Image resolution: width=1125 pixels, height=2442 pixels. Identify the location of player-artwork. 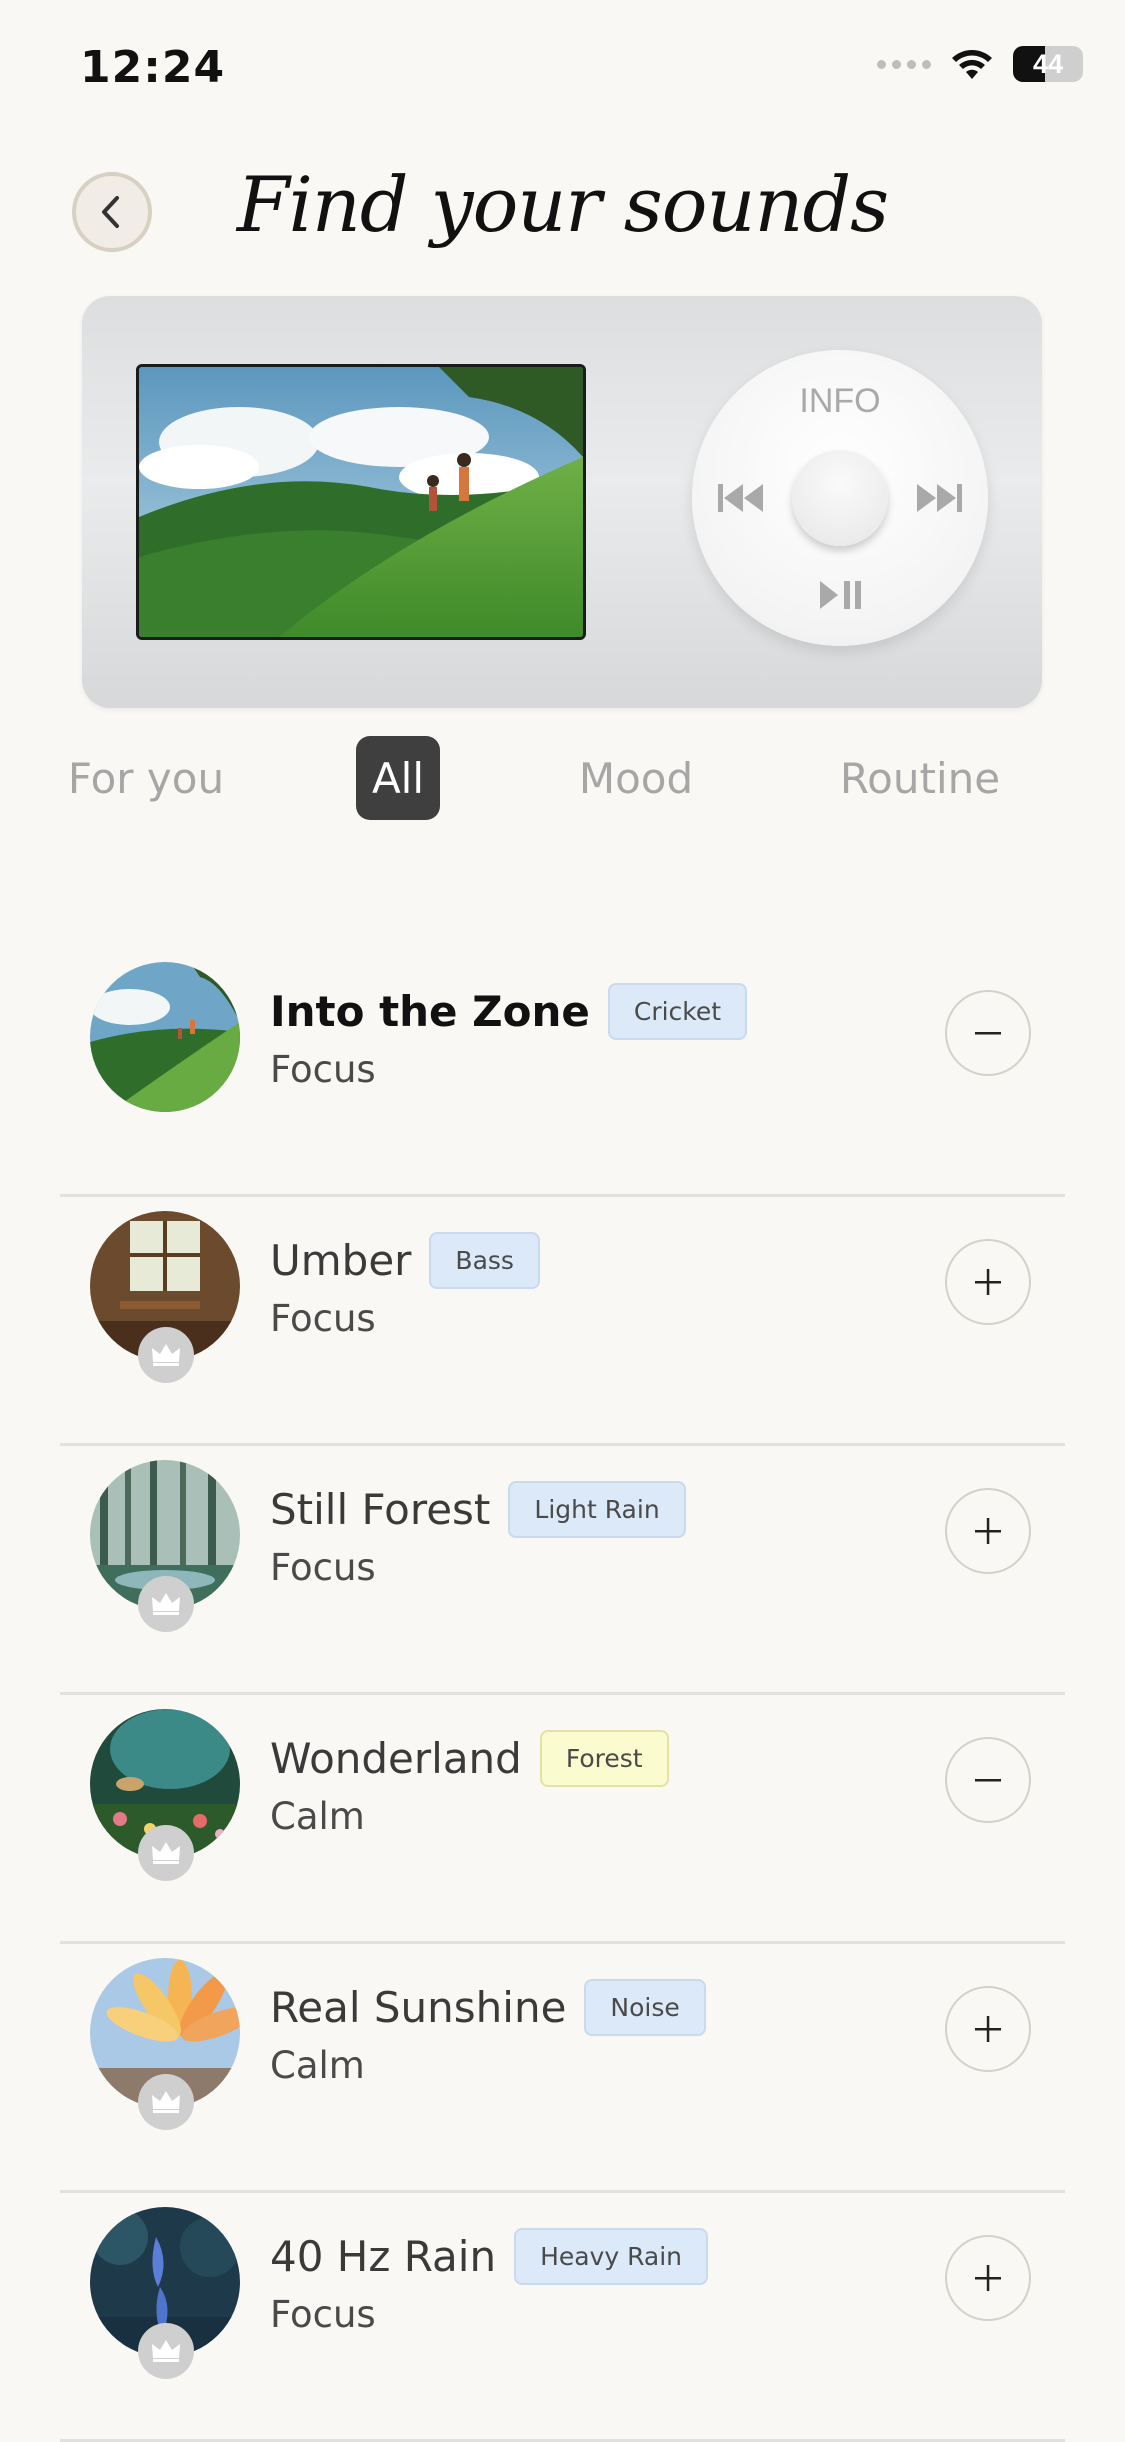
(361, 502).